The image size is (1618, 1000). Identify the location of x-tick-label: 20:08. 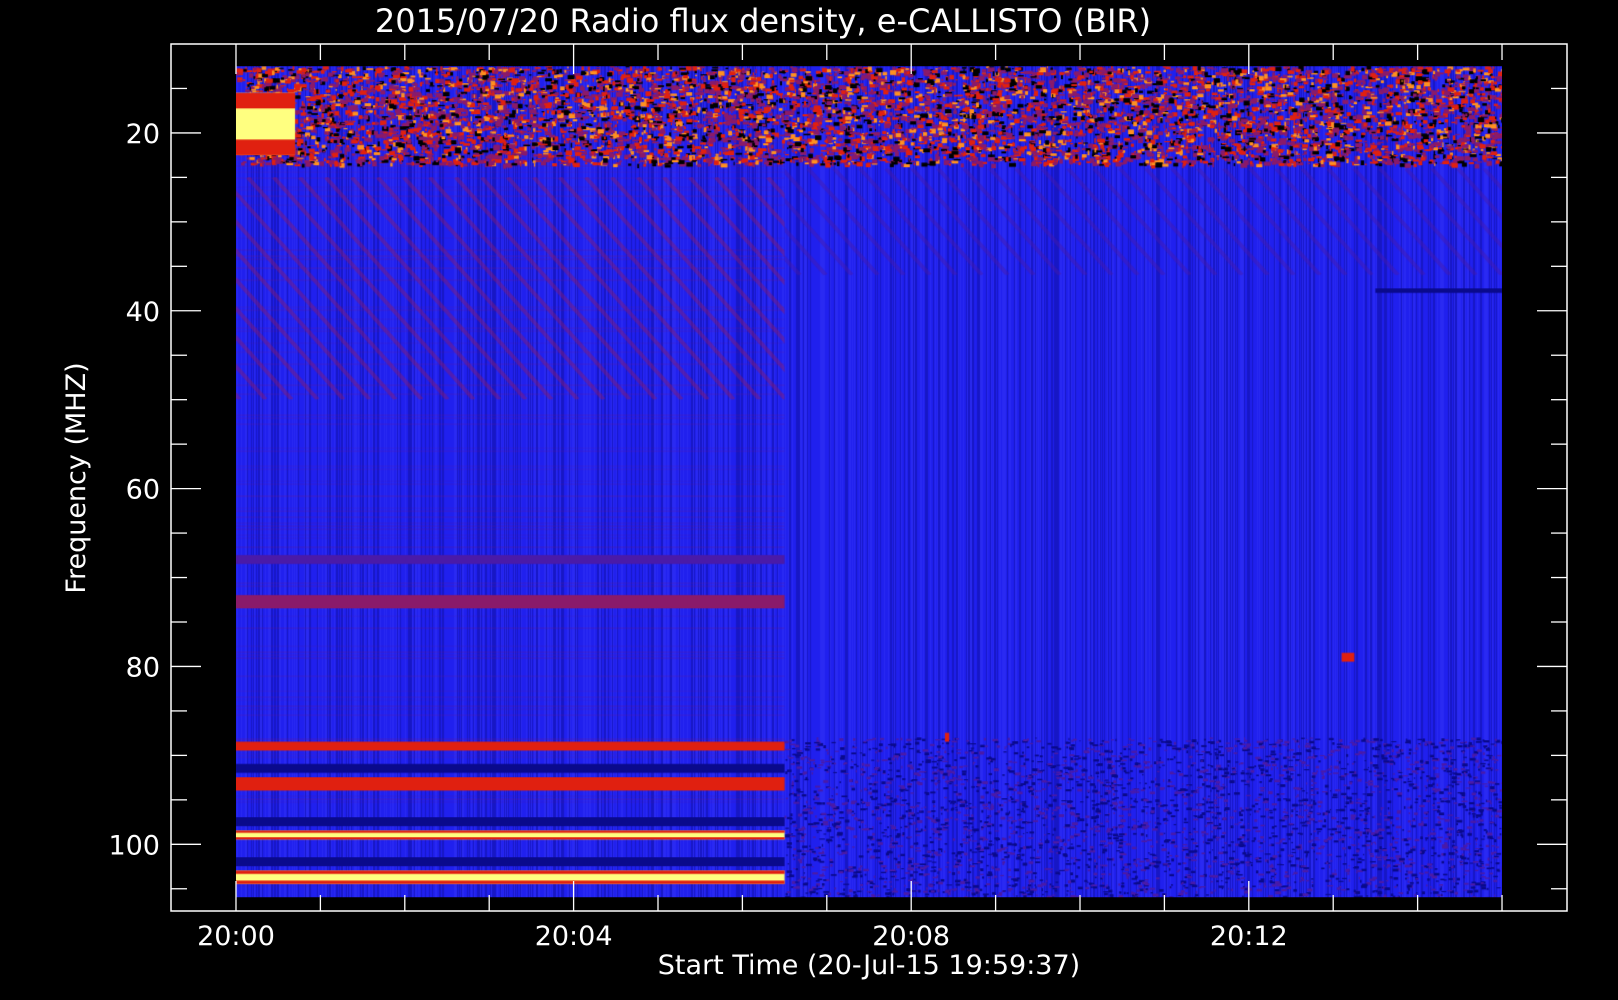
(911, 936).